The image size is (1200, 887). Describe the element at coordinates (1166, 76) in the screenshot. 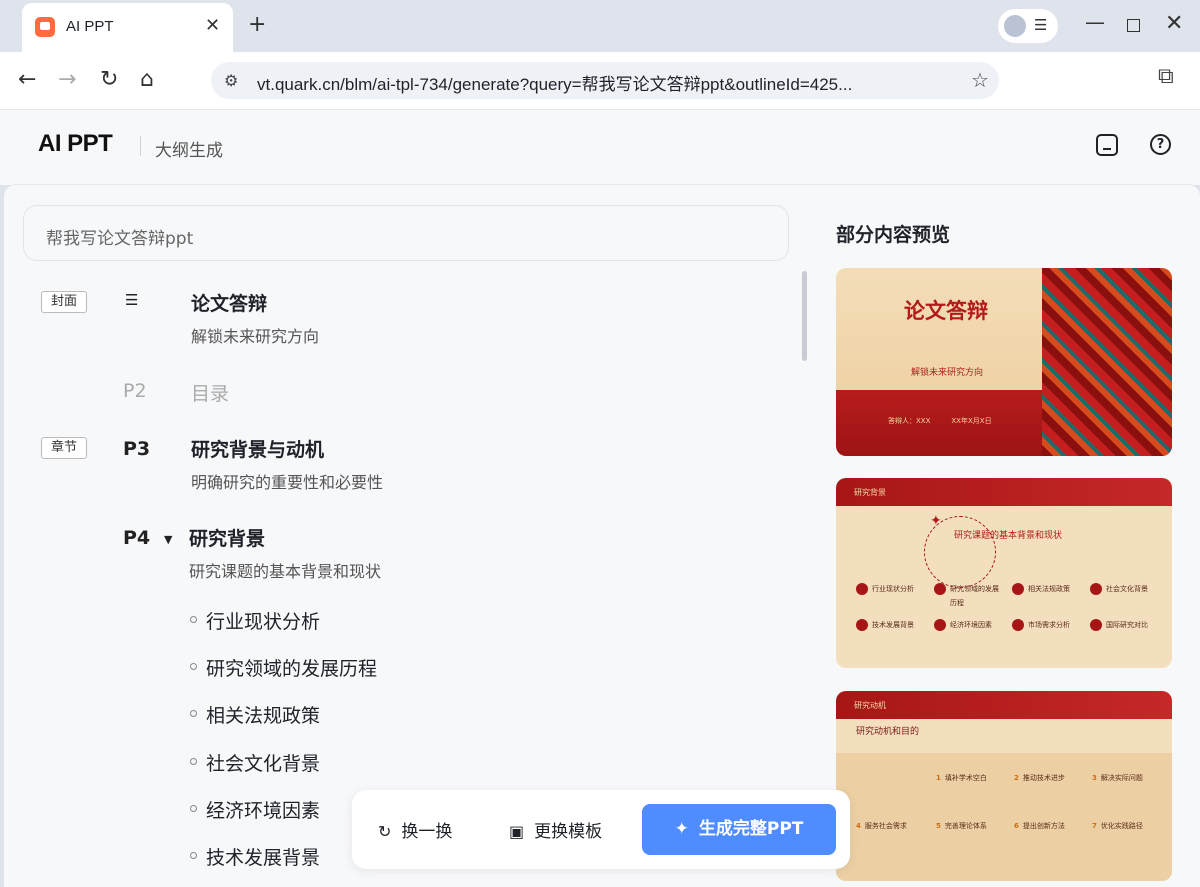

I see `extensions-icon: ⧉` at that location.